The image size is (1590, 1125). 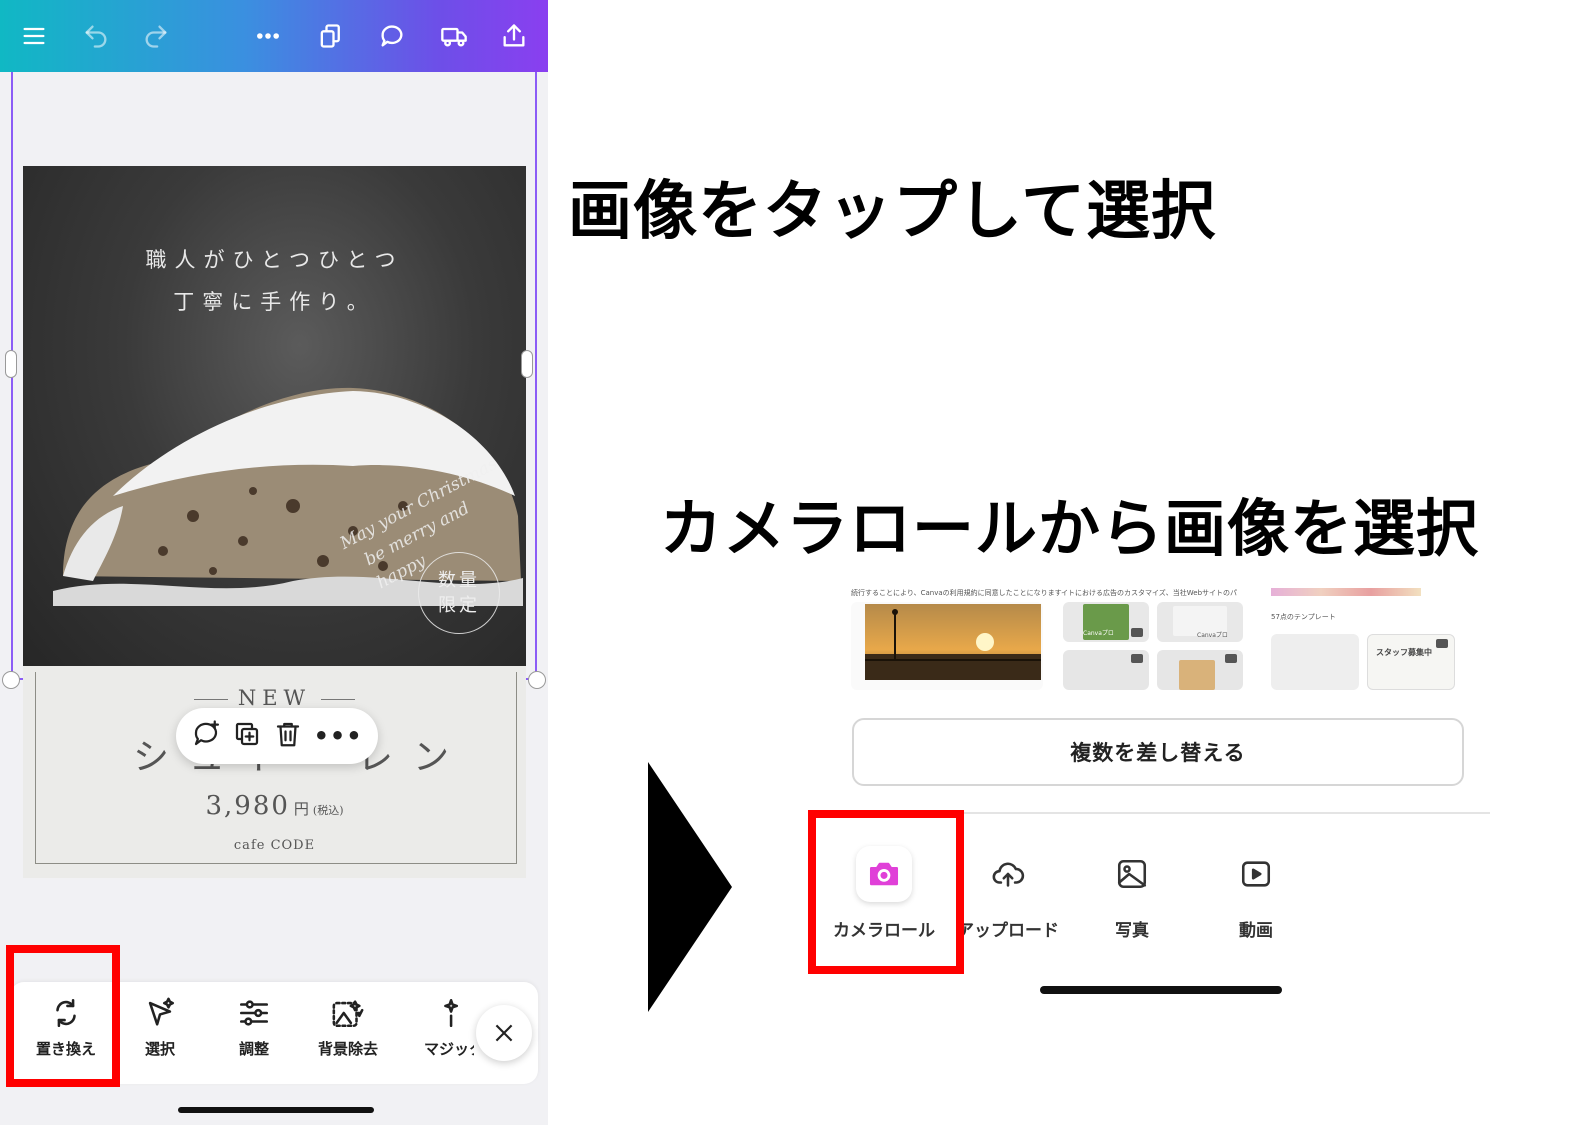 I want to click on step2-caption: カメラロールから画像を選択, so click(x=1070, y=528).